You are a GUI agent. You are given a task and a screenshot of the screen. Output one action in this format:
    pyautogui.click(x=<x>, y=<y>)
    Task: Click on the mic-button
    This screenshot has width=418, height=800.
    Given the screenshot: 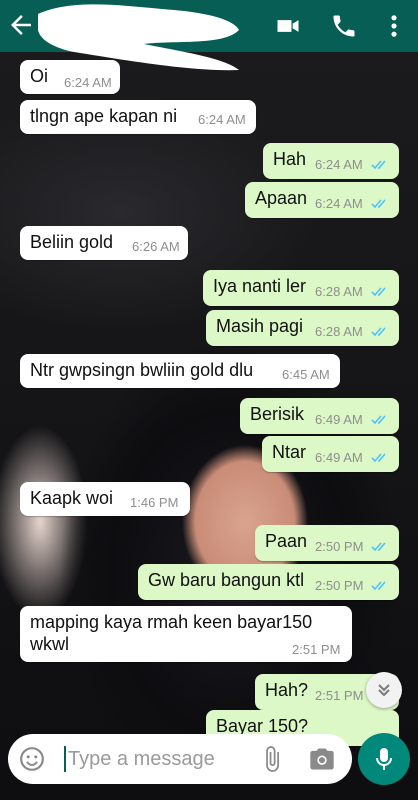 What is the action you would take?
    pyautogui.click(x=384, y=759)
    